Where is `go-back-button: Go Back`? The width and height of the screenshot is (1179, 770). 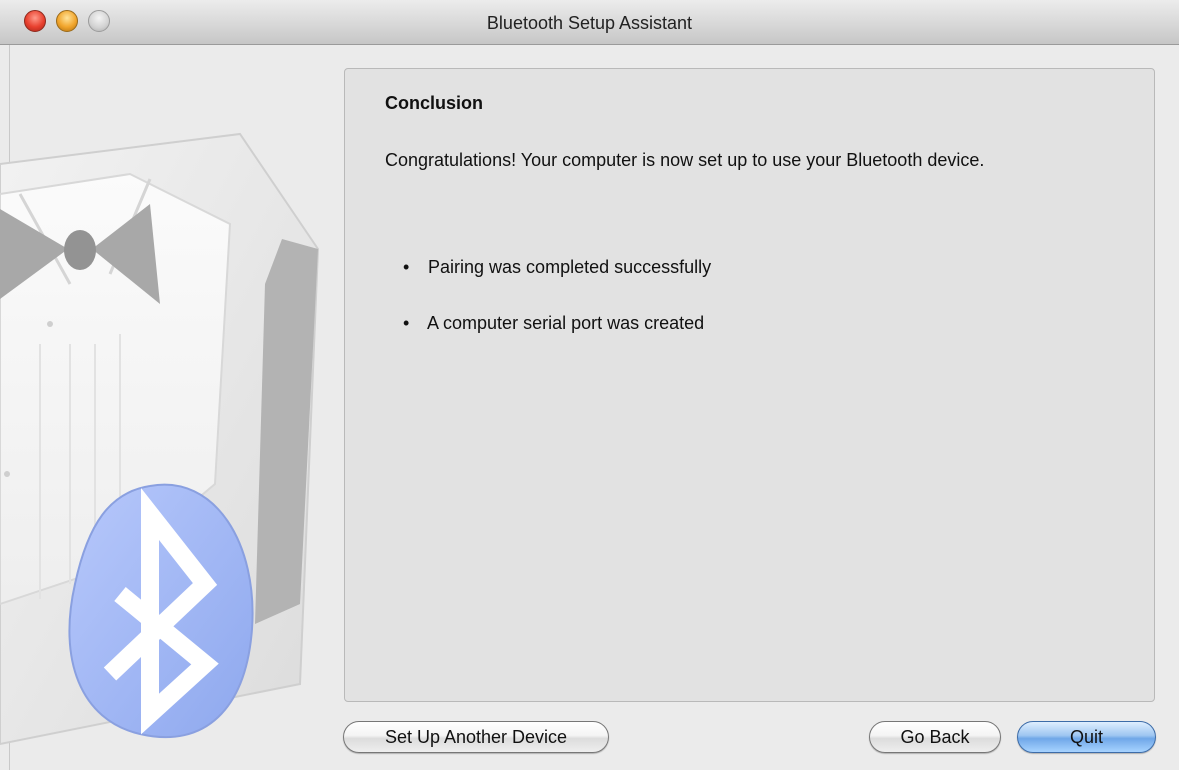
go-back-button: Go Back is located at coordinates (935, 737).